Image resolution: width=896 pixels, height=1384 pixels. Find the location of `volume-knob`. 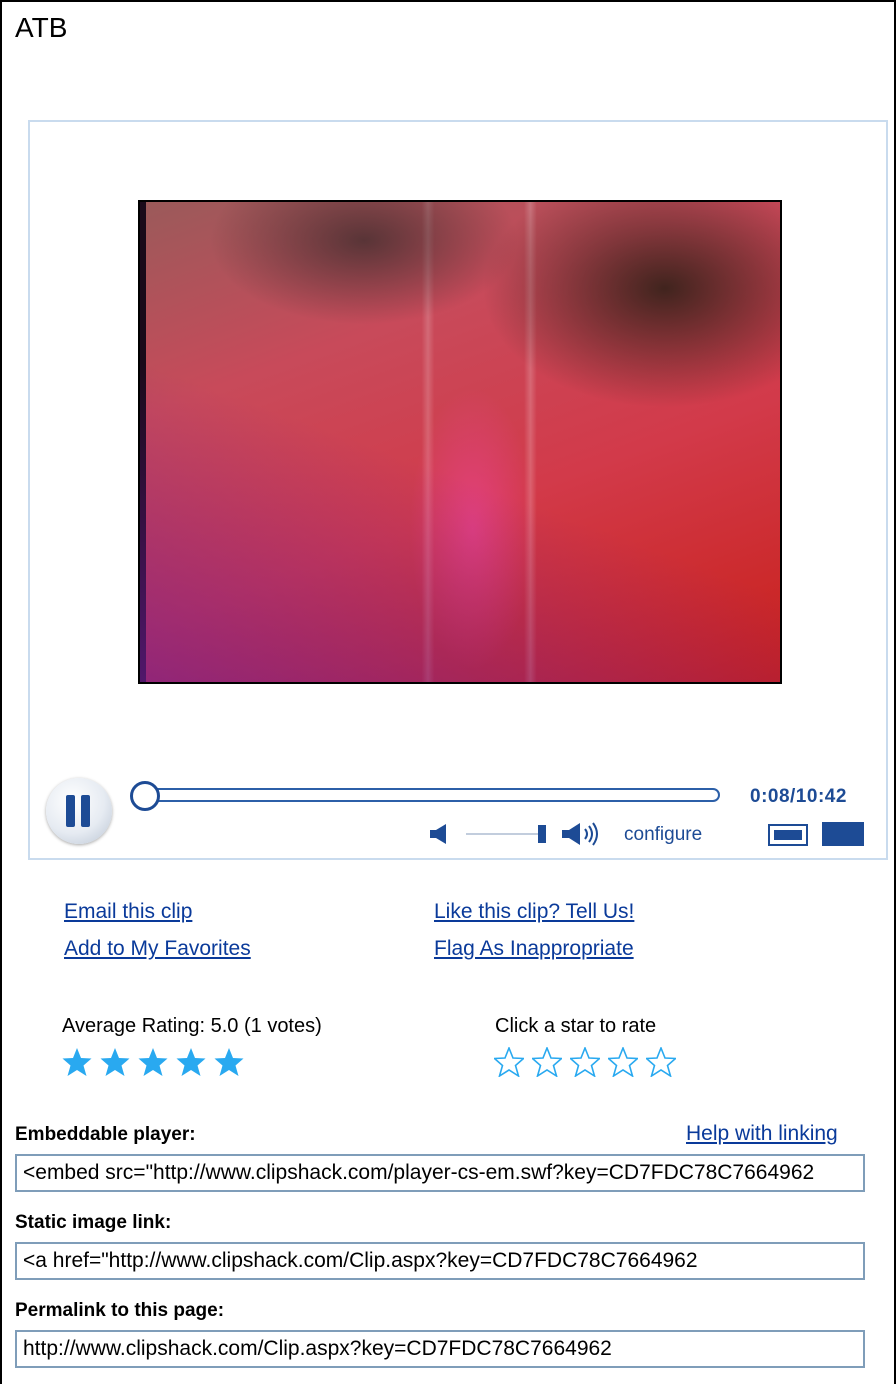

volume-knob is located at coordinates (542, 834).